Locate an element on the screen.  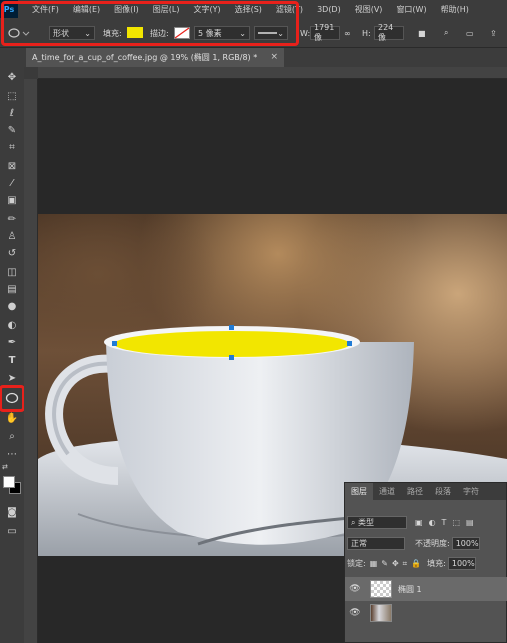
marquee-icon: ⬚ is located at coordinates (12, 96).